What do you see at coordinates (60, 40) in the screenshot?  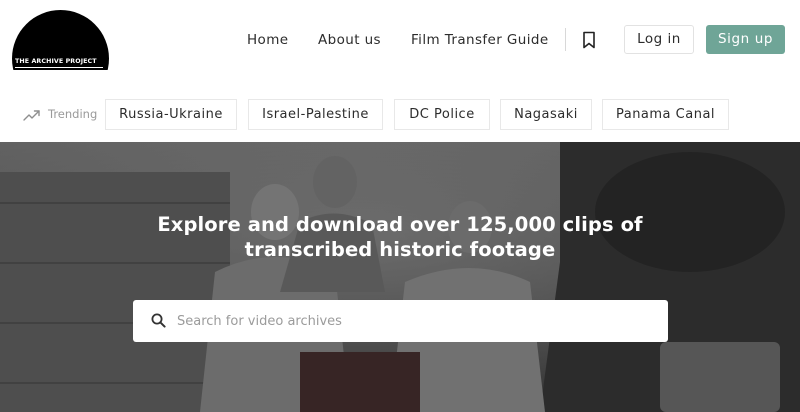 I see `site-logo: THE ARCHIVE PROJECT` at bounding box center [60, 40].